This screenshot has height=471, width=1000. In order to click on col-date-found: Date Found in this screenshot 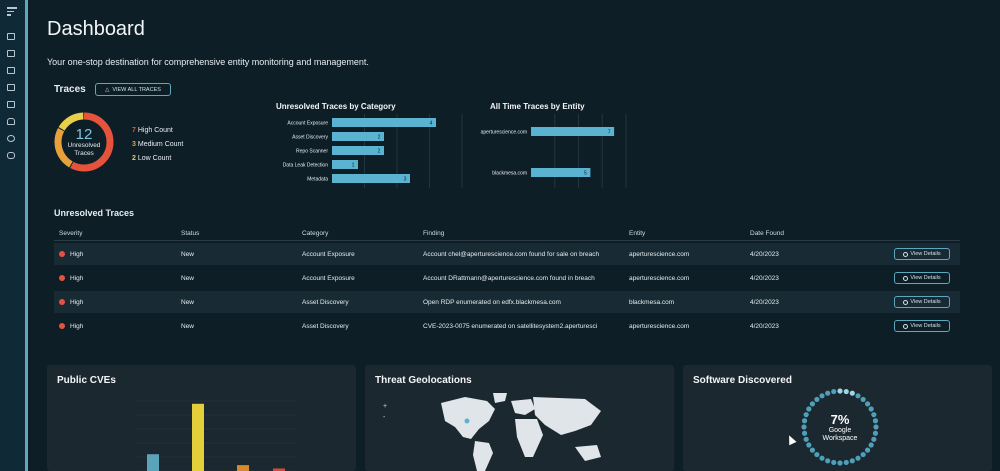, I will do `click(805, 233)`.